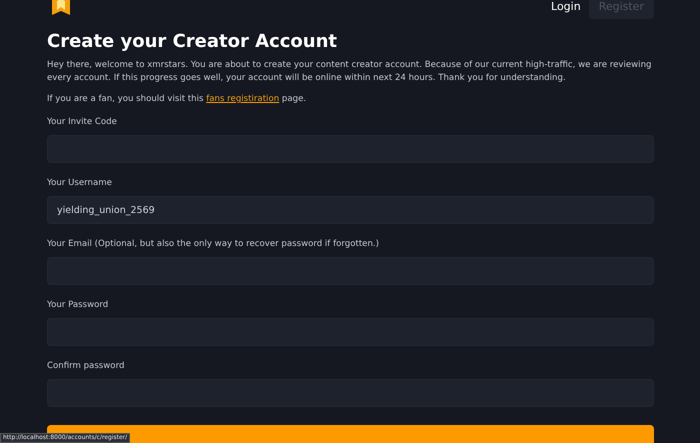  What do you see at coordinates (243, 99) in the screenshot?
I see `fans-registration-link: fans registiration` at bounding box center [243, 99].